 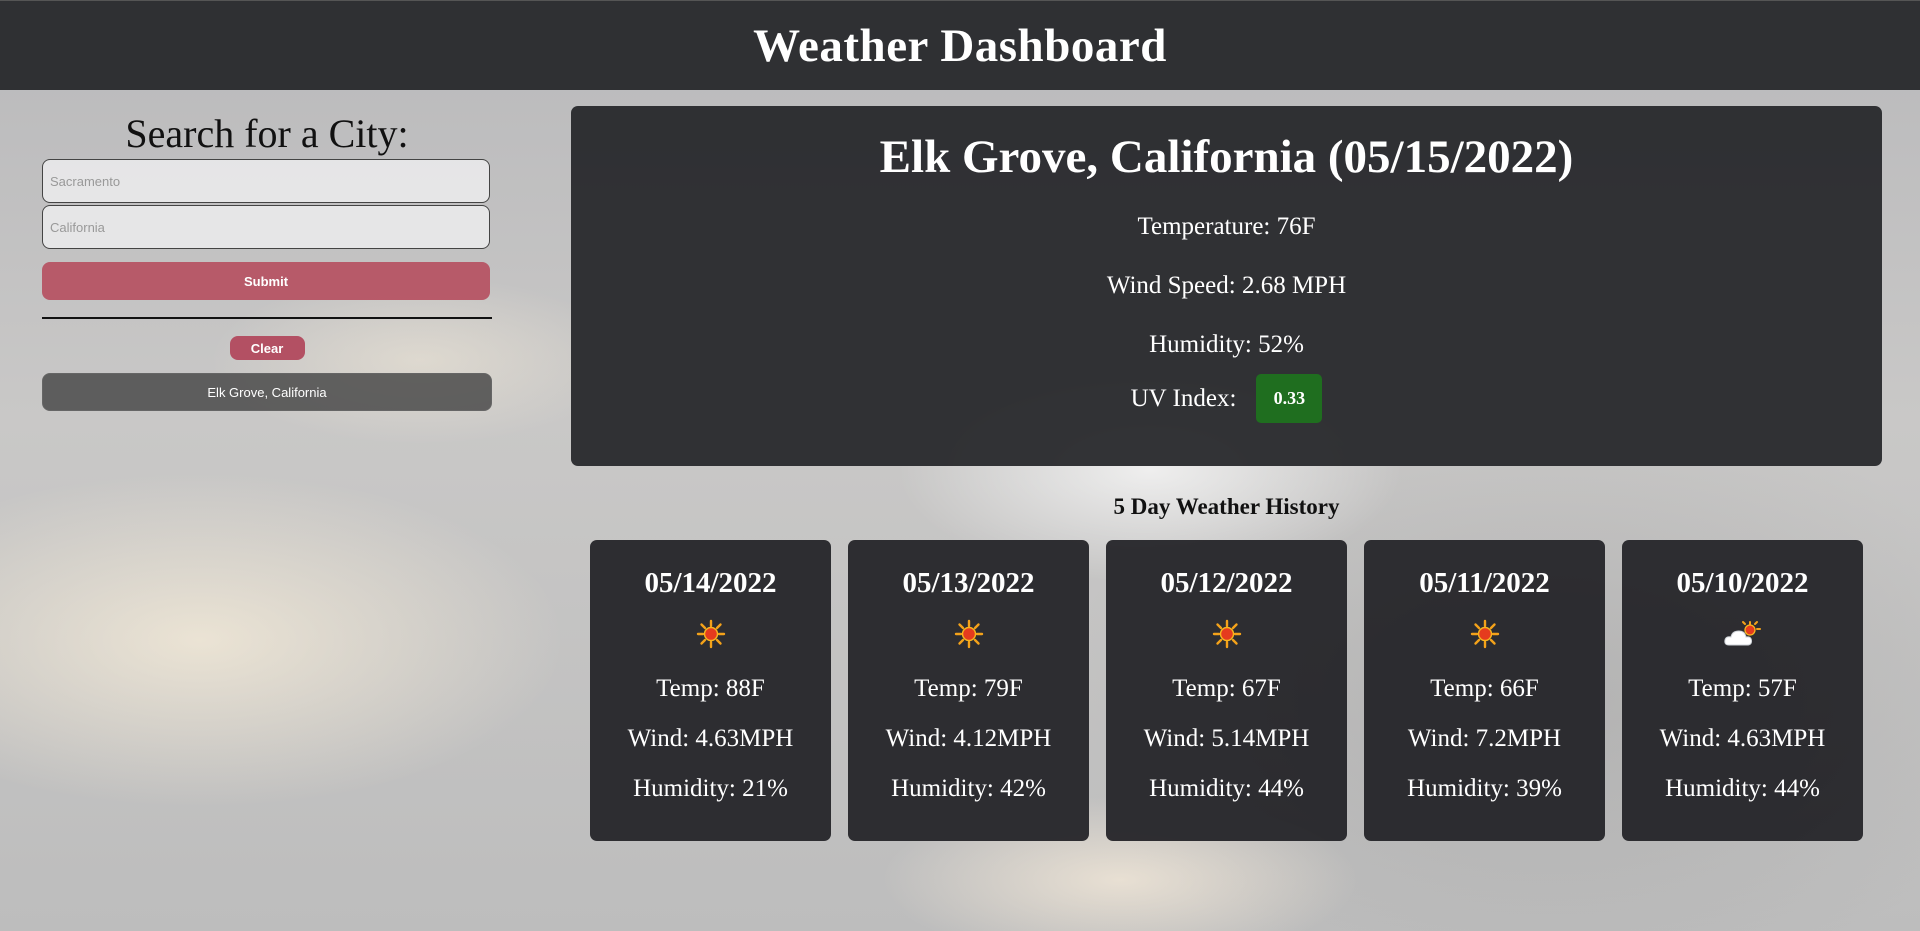 I want to click on forecast-wind: Wind: 7.2MPH, so click(x=1484, y=738).